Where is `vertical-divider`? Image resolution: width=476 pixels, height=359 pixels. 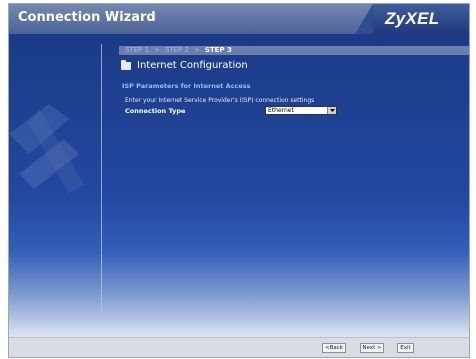 vertical-divider is located at coordinates (101, 177).